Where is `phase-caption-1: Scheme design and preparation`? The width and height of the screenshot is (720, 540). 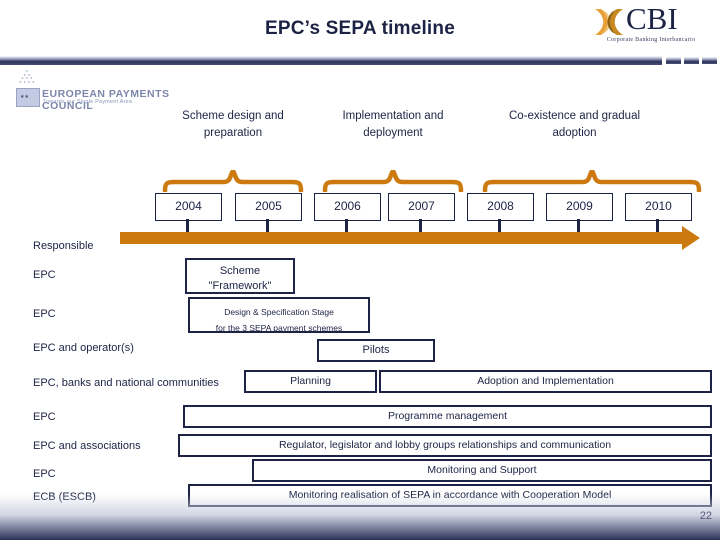 phase-caption-1: Scheme design and preparation is located at coordinates (233, 125).